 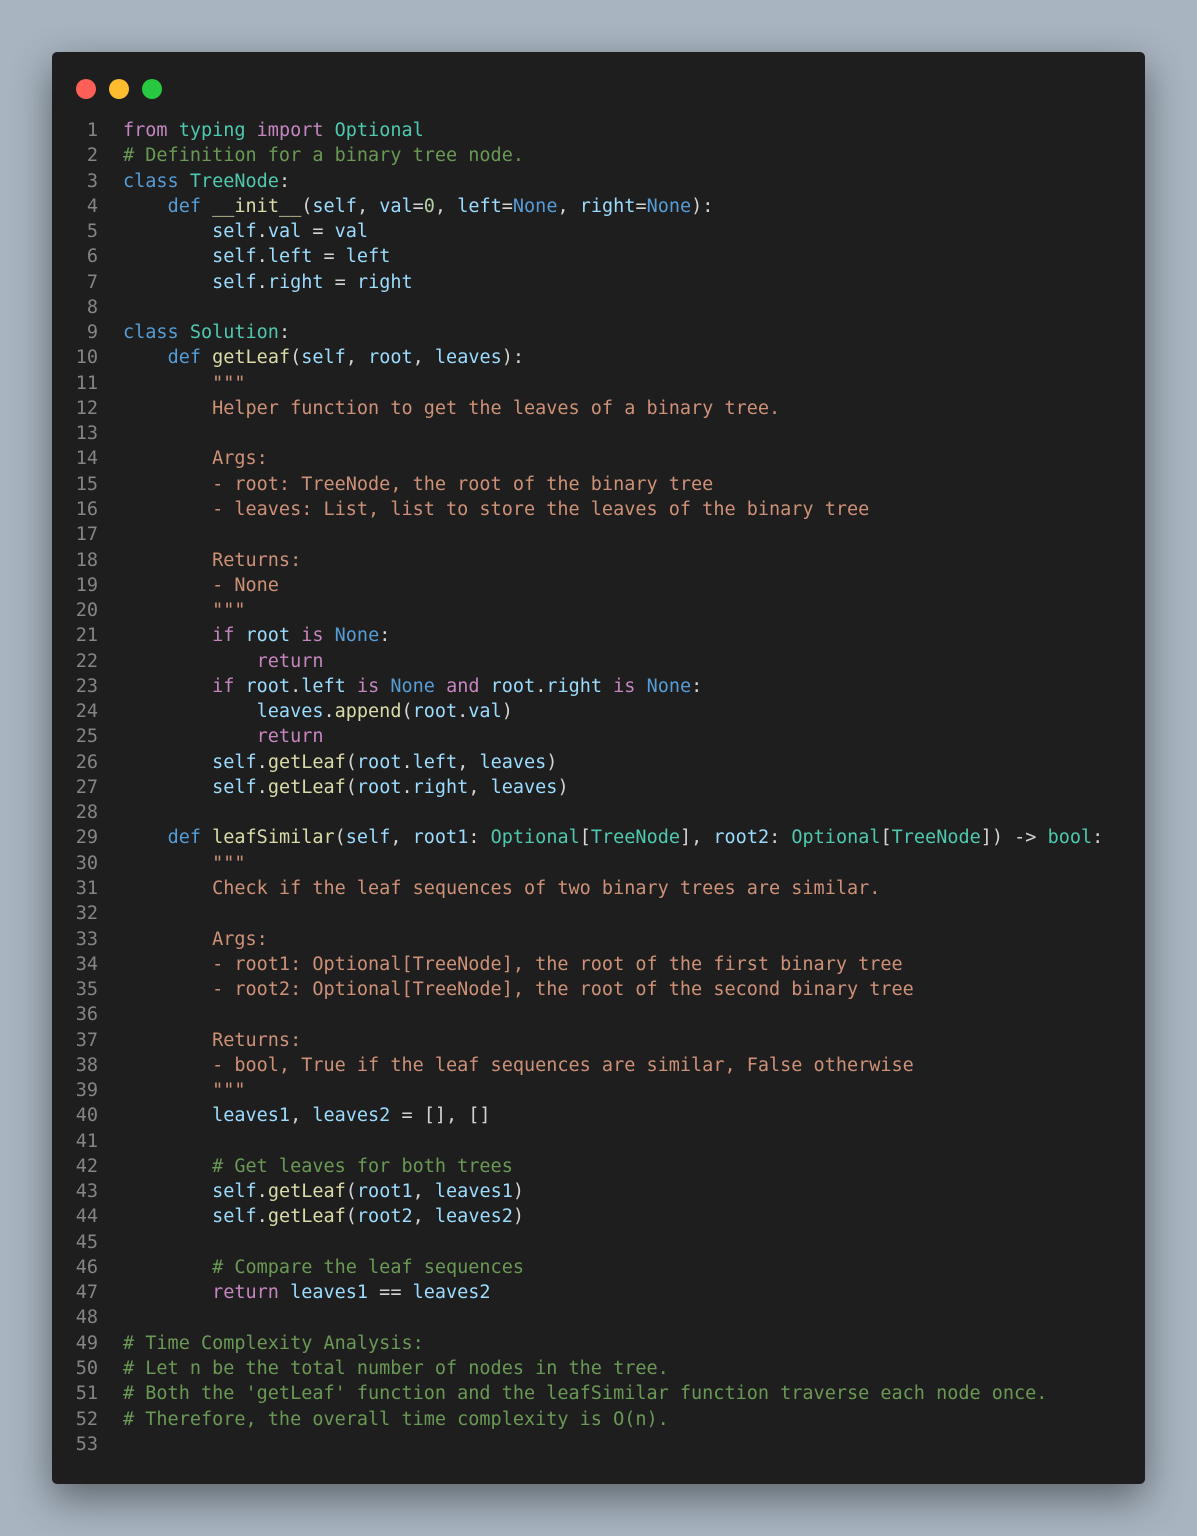 What do you see at coordinates (86, 611) in the screenshot?
I see `line-number: 20` at bounding box center [86, 611].